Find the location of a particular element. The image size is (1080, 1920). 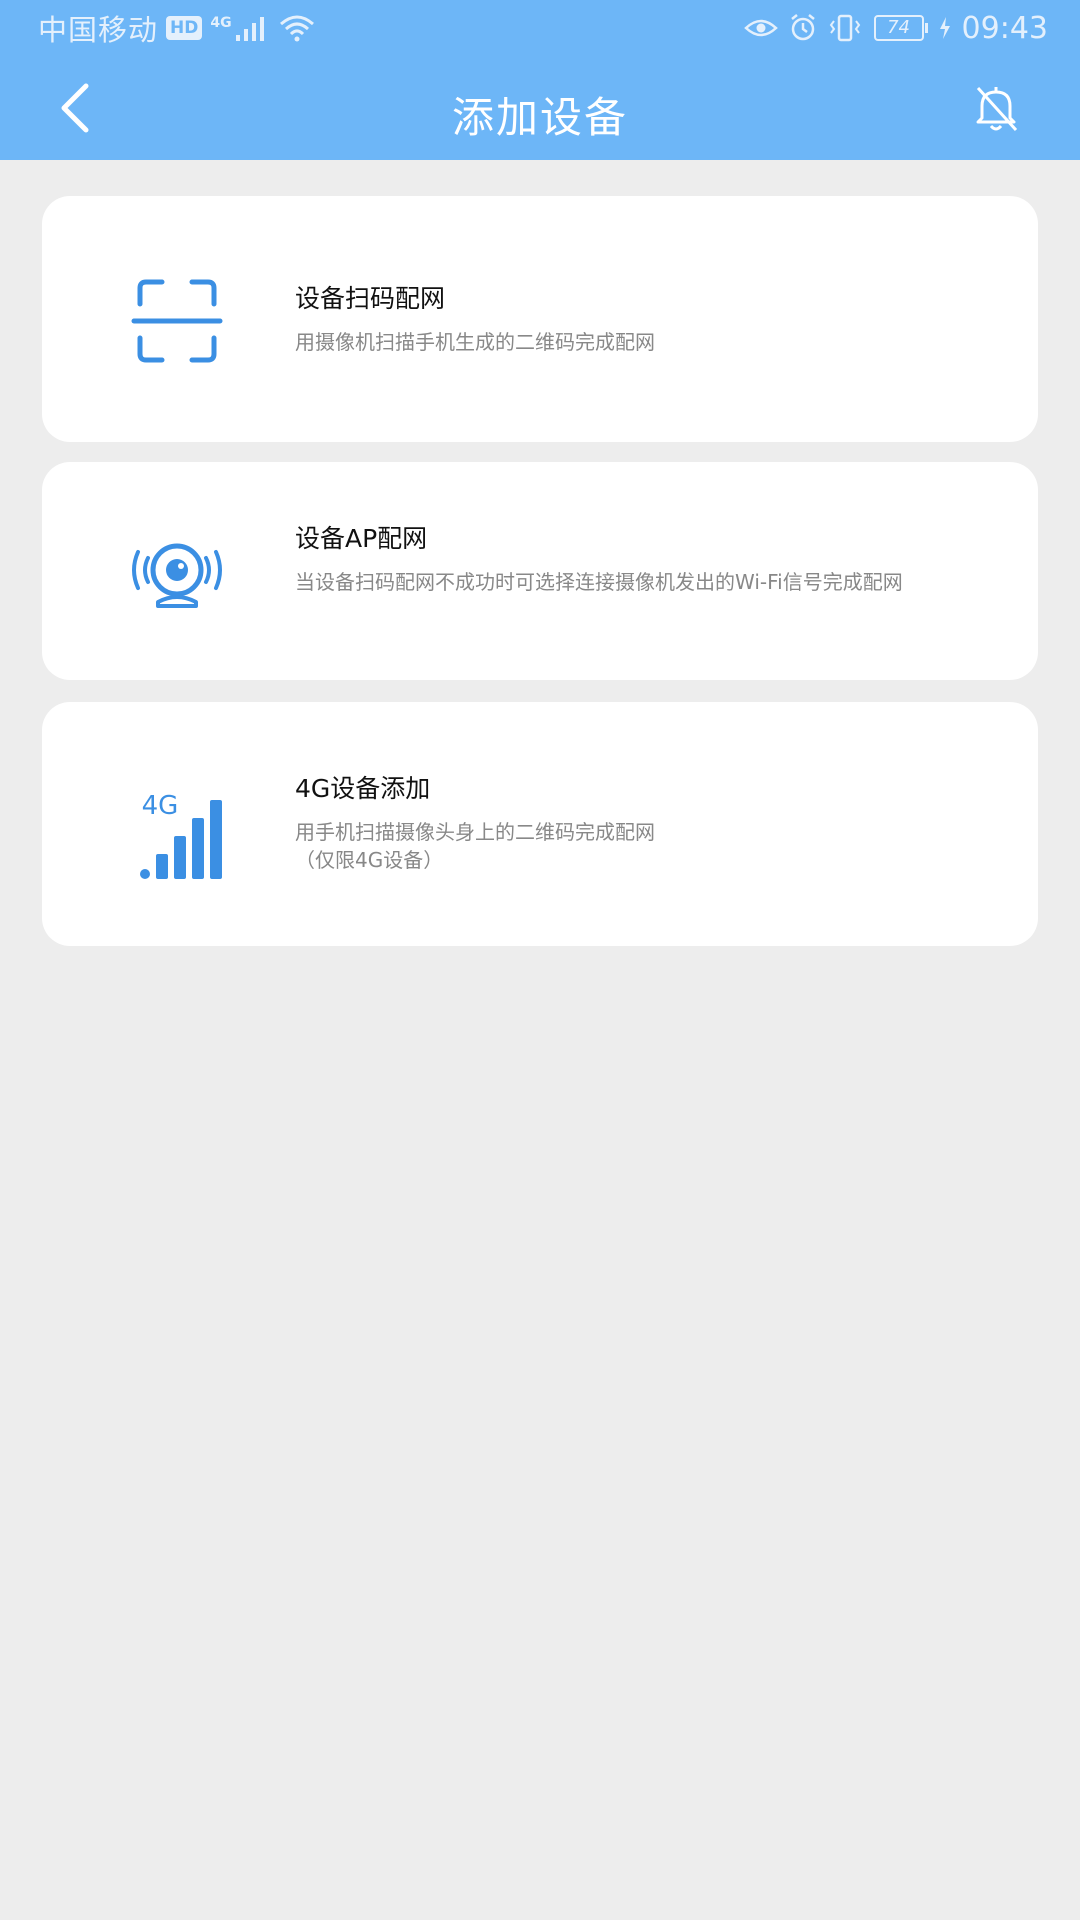

notification-mute-button is located at coordinates (996, 108).